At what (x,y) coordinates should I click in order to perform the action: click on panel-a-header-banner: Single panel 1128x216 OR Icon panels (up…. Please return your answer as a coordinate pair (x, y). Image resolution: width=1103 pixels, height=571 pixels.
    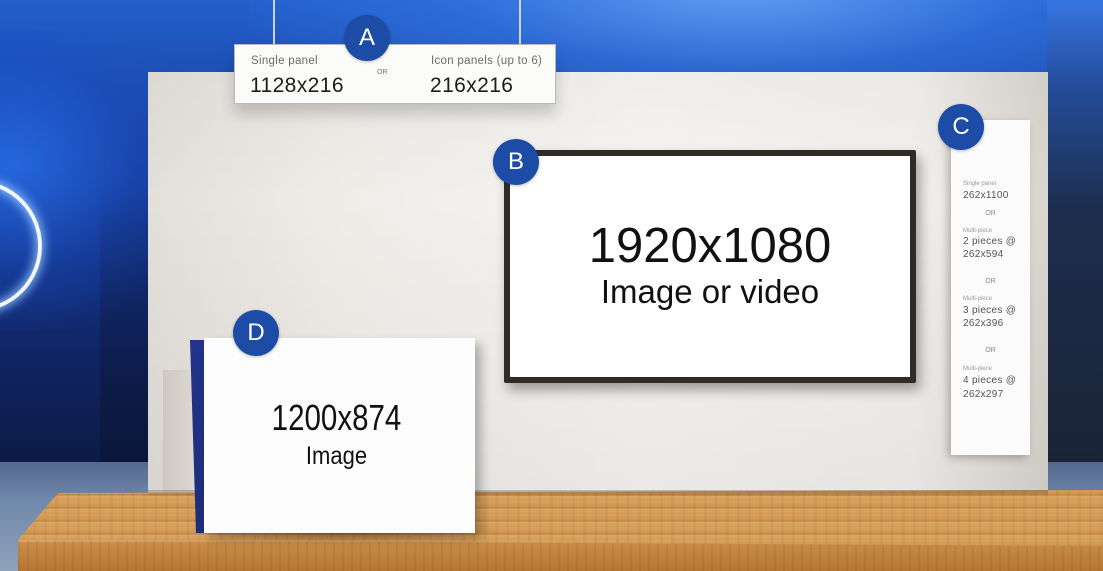
    Looking at the image, I should click on (395, 74).